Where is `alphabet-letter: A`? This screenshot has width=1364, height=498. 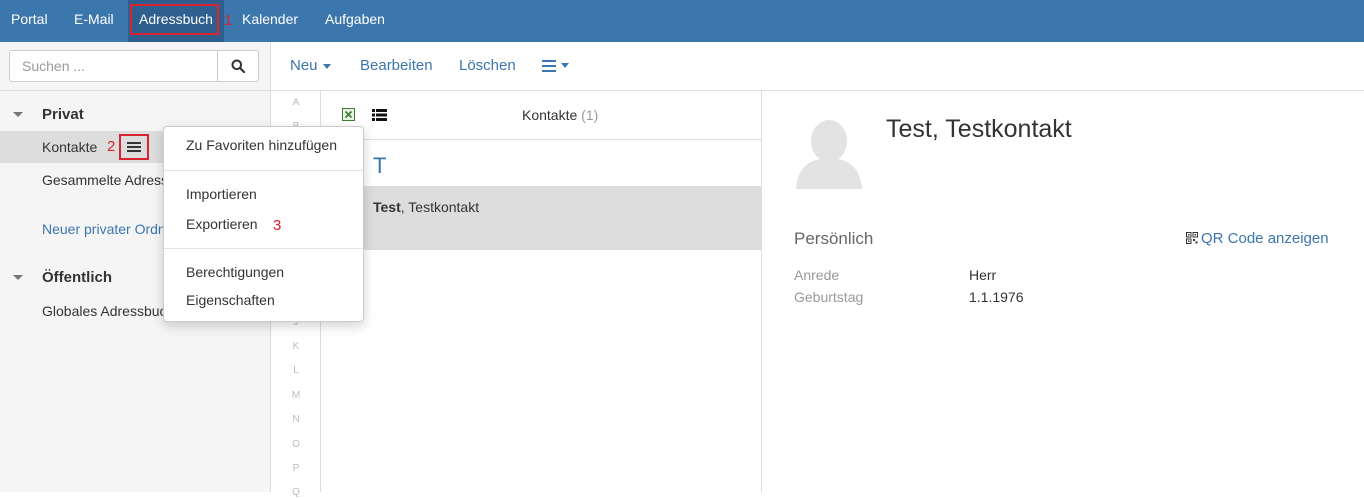
alphabet-letter: A is located at coordinates (296, 102).